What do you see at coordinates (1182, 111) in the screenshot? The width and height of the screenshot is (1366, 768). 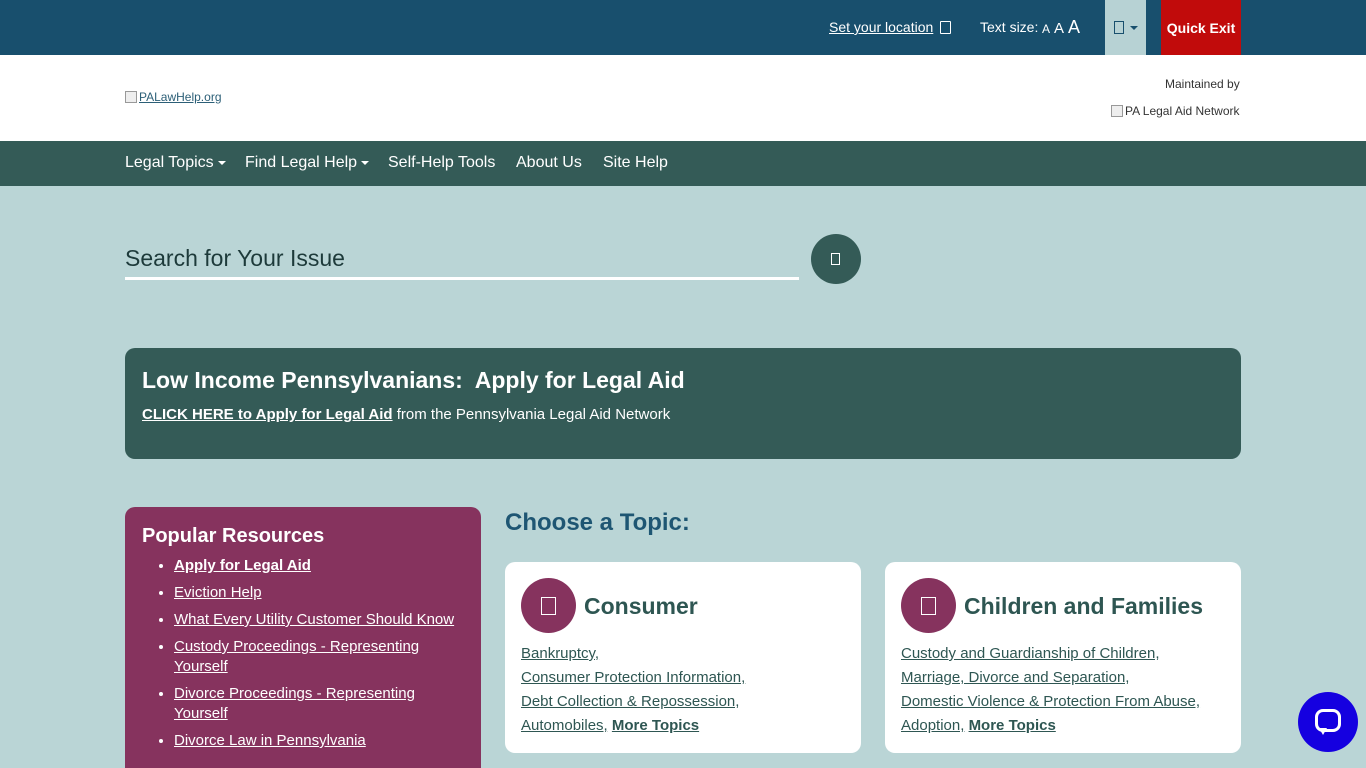 I see `network-alt-text: PA Legal Aid Network` at bounding box center [1182, 111].